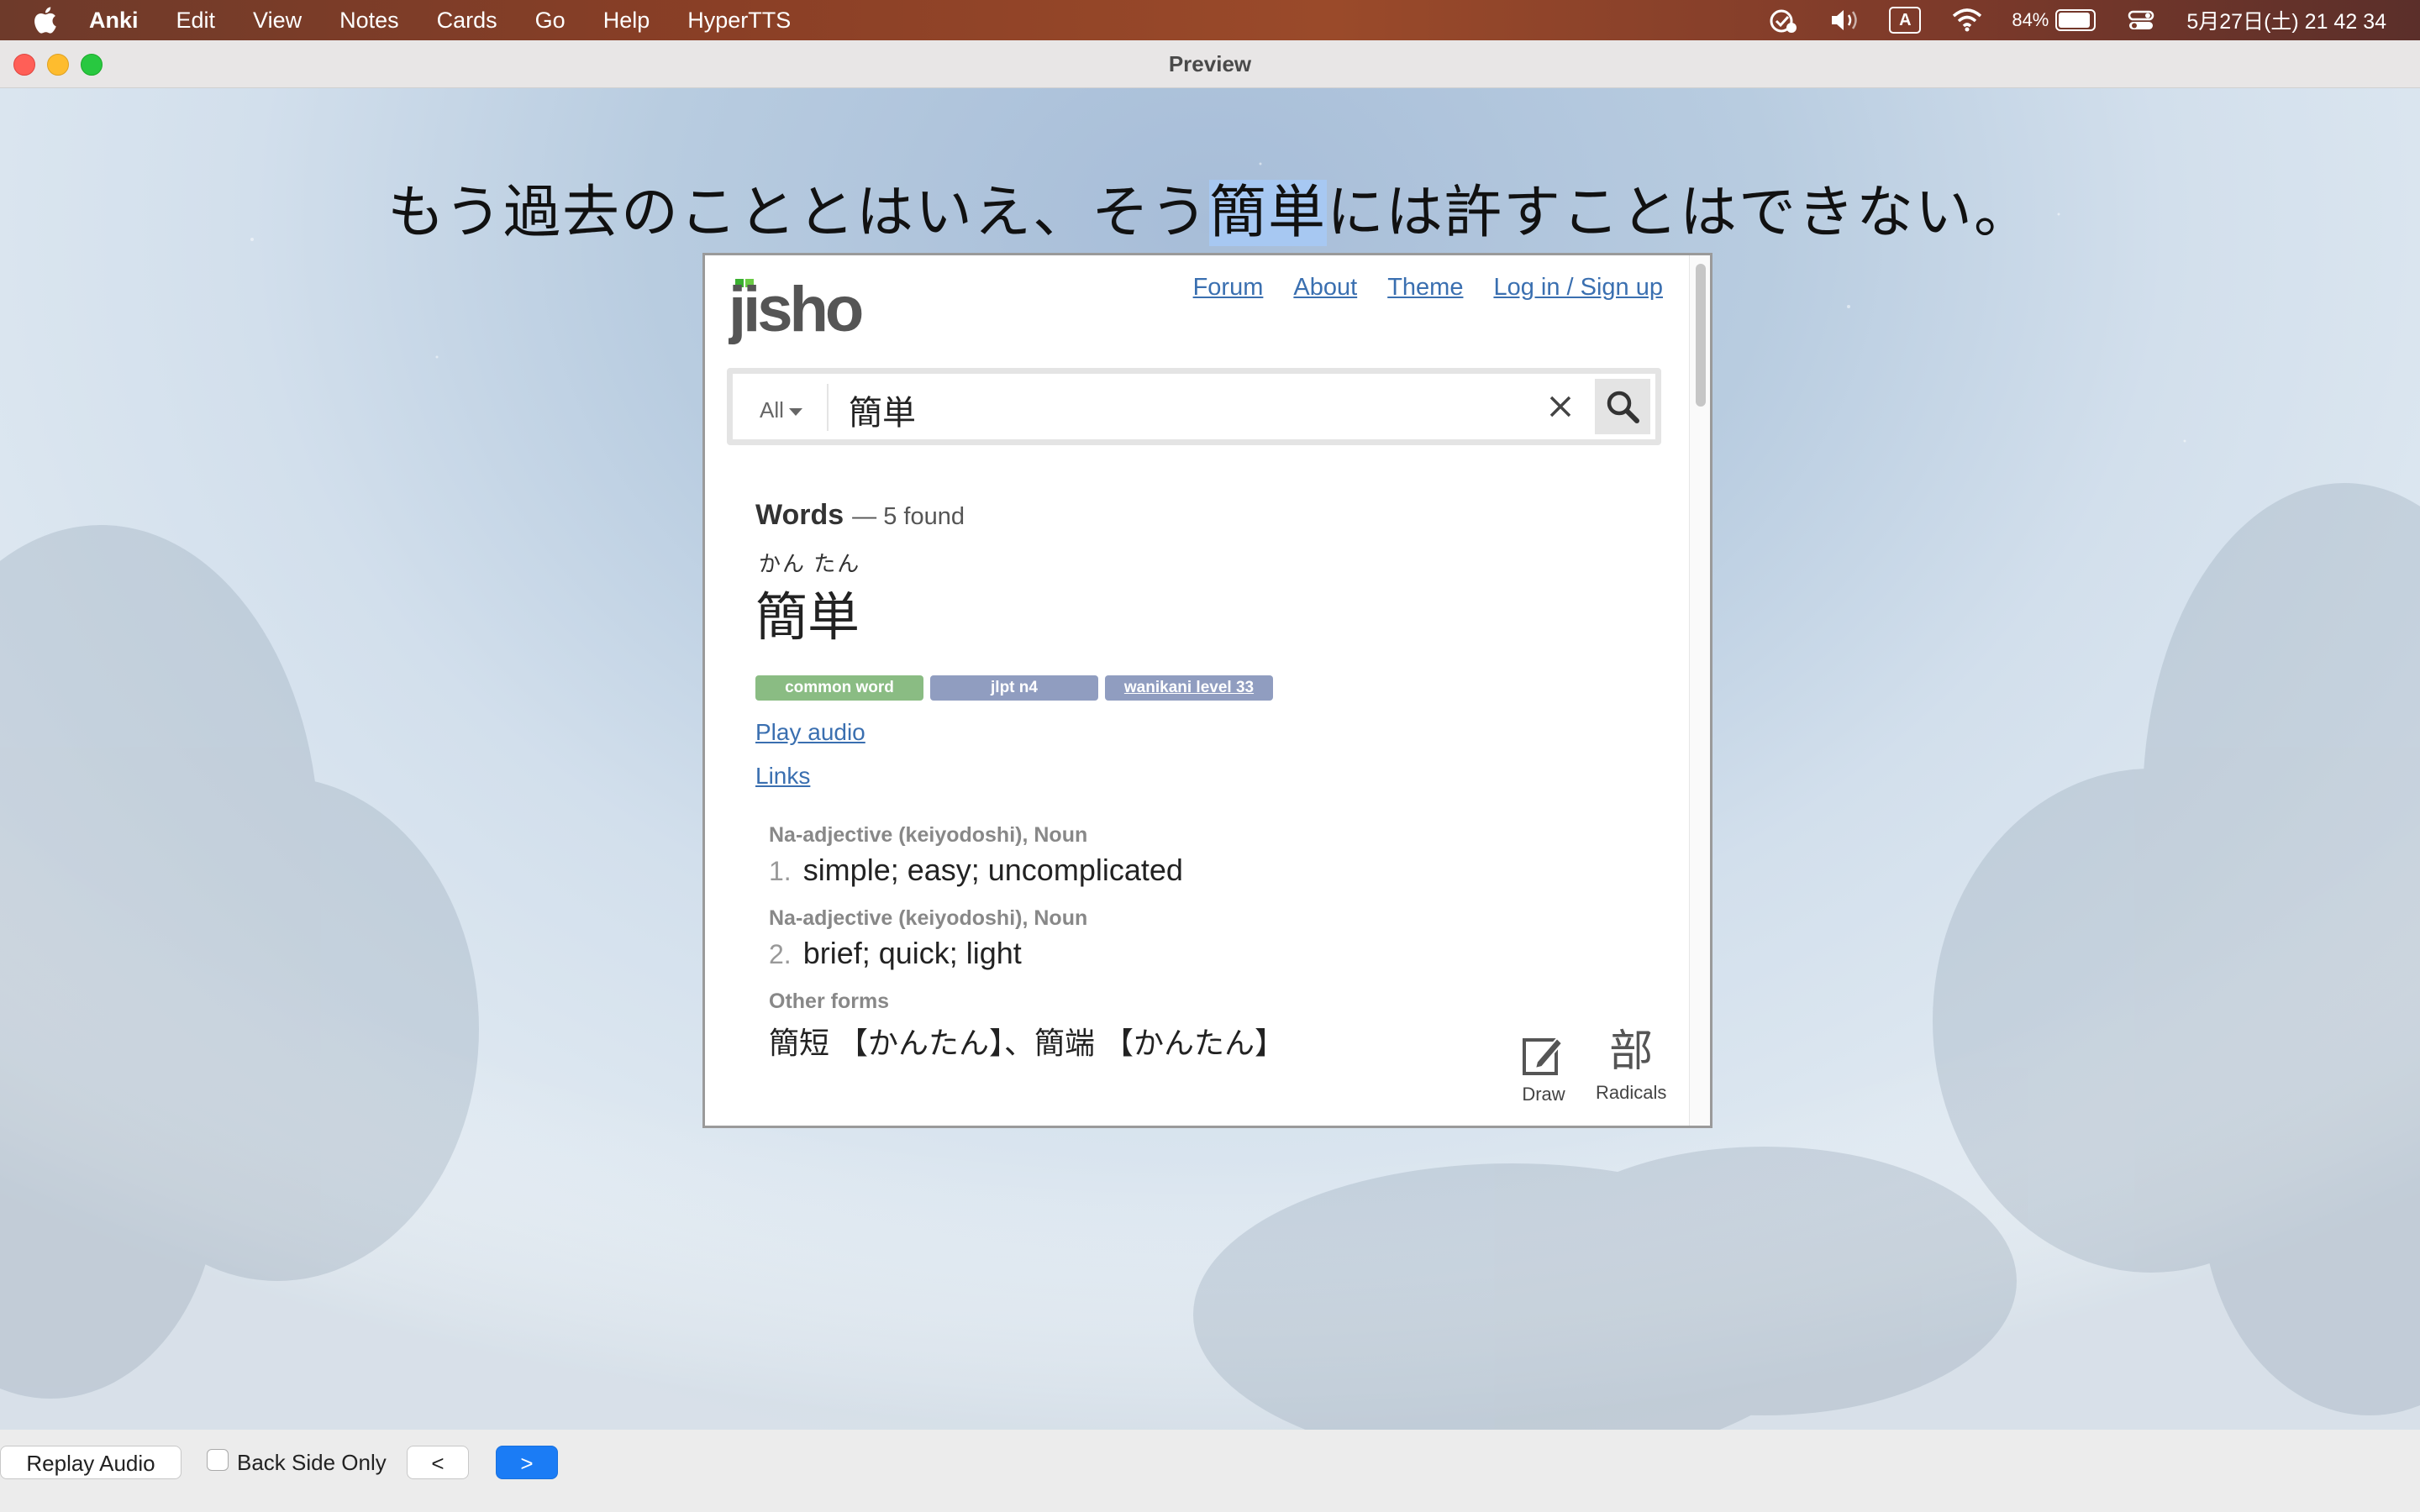  Describe the element at coordinates (799, 515) in the screenshot. I see `words-title: Words` at that location.